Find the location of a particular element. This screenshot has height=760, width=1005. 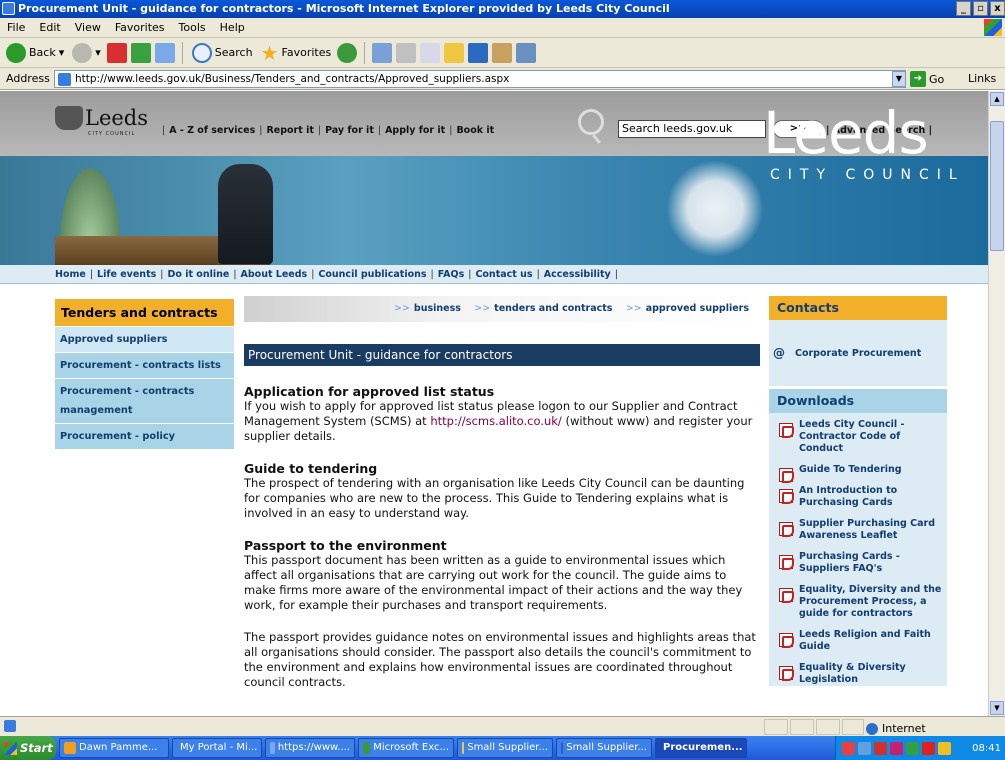

research-icon is located at coordinates (502, 52).